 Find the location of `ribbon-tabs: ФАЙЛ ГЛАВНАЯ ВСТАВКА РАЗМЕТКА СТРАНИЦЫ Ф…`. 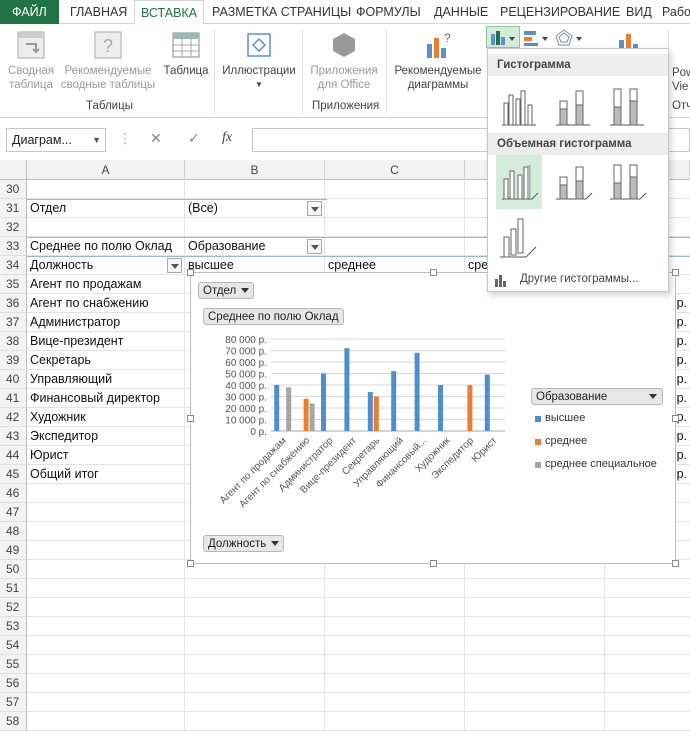

ribbon-tabs: ФАЙЛ ГЛАВНАЯ ВСТАВКА РАЗМЕТКА СТРАНИЦЫ Ф… is located at coordinates (345, 12).